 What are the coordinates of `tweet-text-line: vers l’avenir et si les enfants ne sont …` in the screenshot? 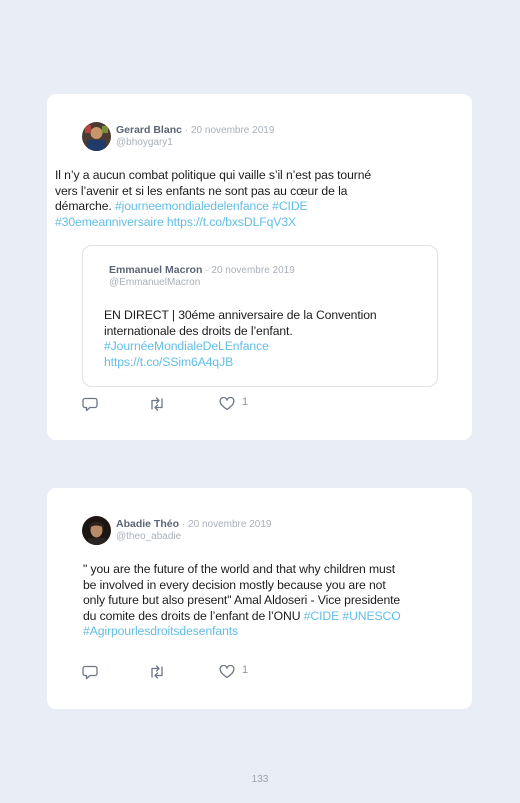 It's located at (201, 190).